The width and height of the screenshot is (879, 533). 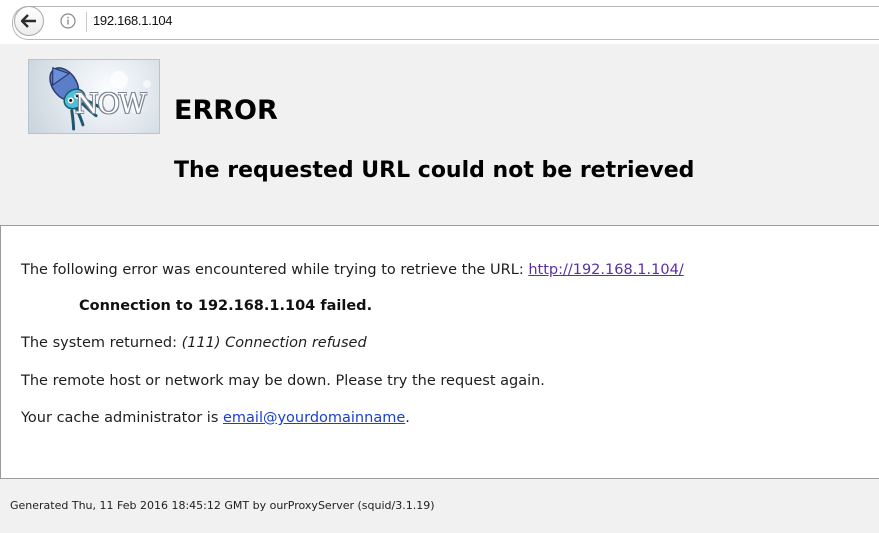 I want to click on back-arrow-icon, so click(x=28, y=21).